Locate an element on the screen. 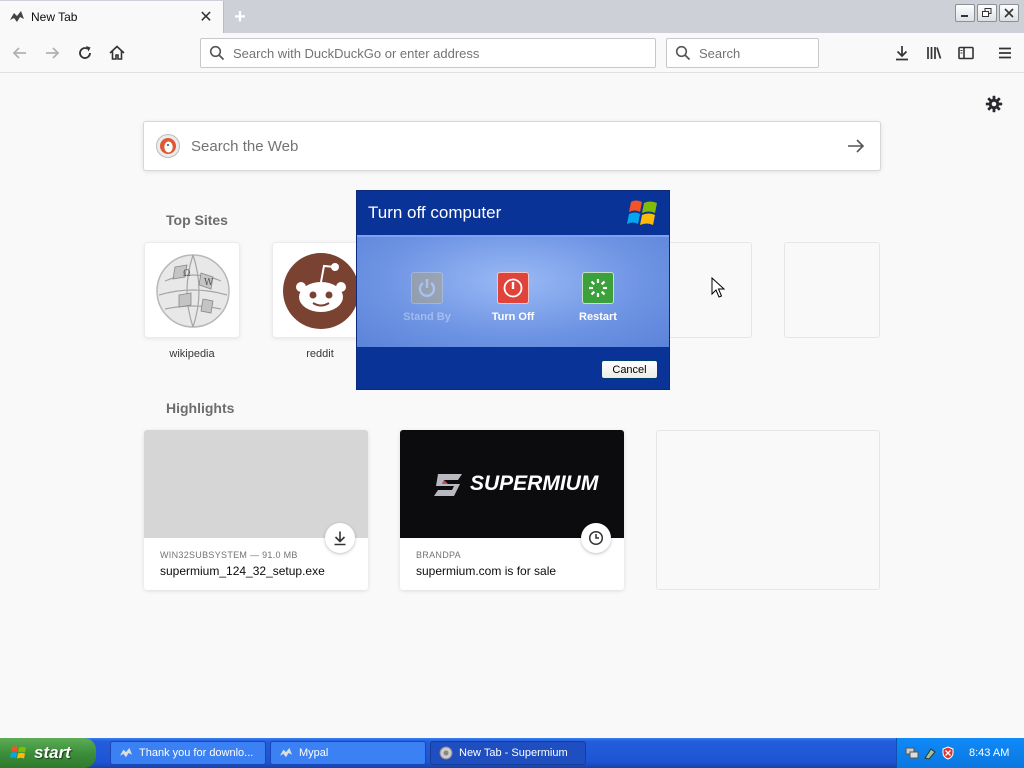  search-bar: Search is located at coordinates (742, 53).